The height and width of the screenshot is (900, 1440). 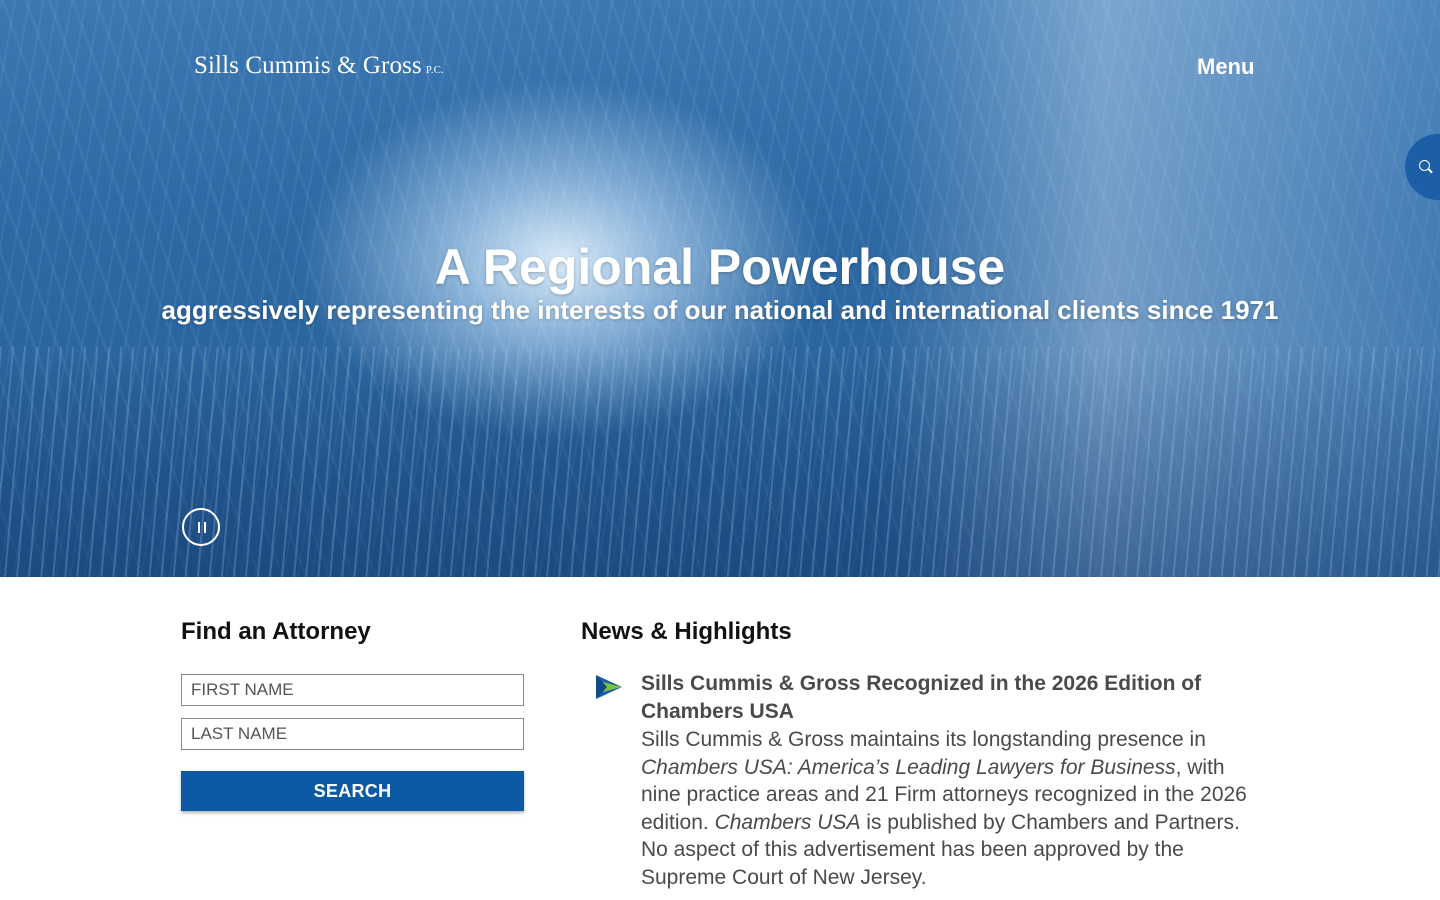 I want to click on find-attorney-panel: Find an Attorney SEARCH, so click(x=352, y=714).